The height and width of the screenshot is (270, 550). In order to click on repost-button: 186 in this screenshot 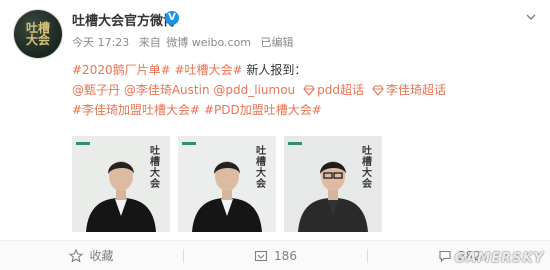, I will do `click(275, 255)`.